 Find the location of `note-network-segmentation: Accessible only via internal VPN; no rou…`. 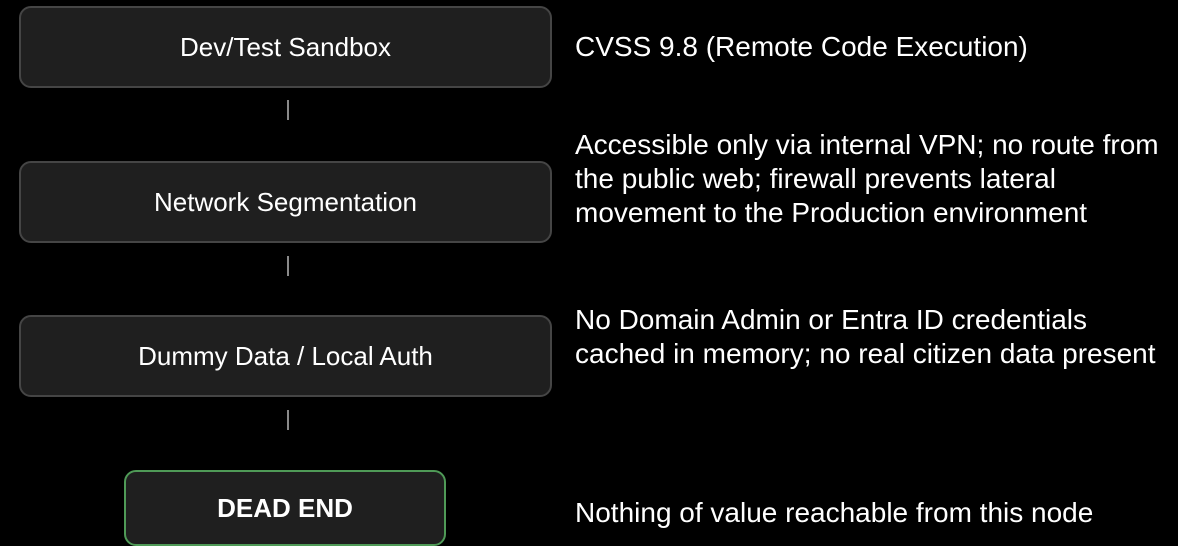

note-network-segmentation: Accessible only via internal VPN; no rou… is located at coordinates (867, 178).